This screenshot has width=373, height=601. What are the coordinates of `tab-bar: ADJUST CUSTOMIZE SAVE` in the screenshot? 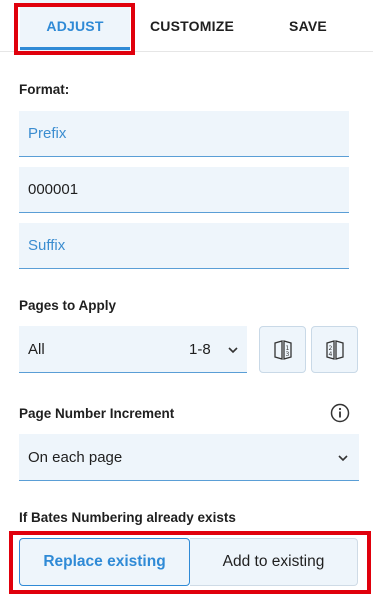 It's located at (186, 26).